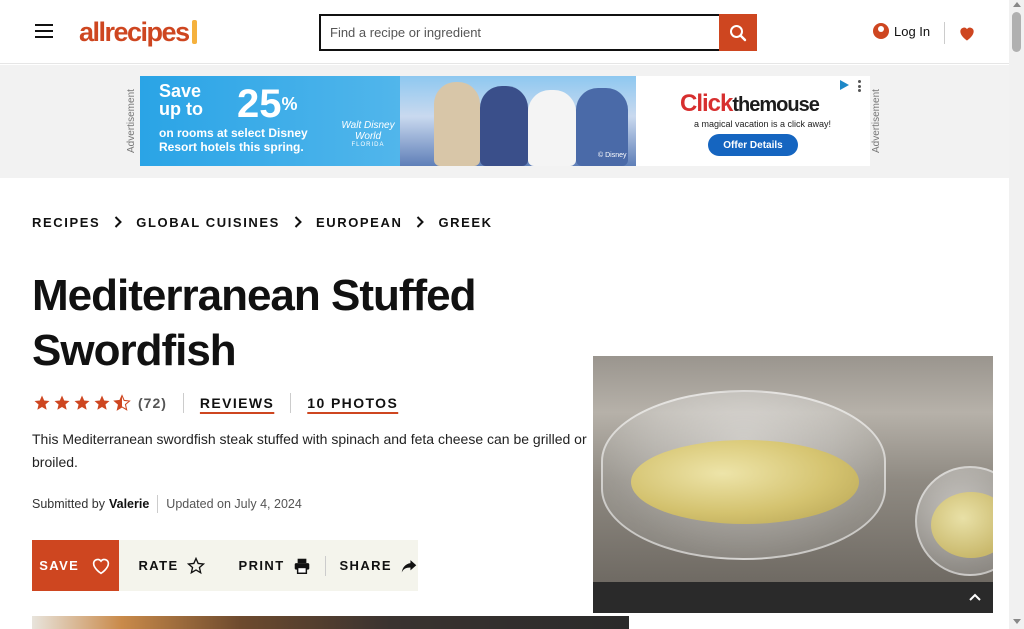  I want to click on ad-tagline: a magical vacation is a click away!, so click(763, 124).